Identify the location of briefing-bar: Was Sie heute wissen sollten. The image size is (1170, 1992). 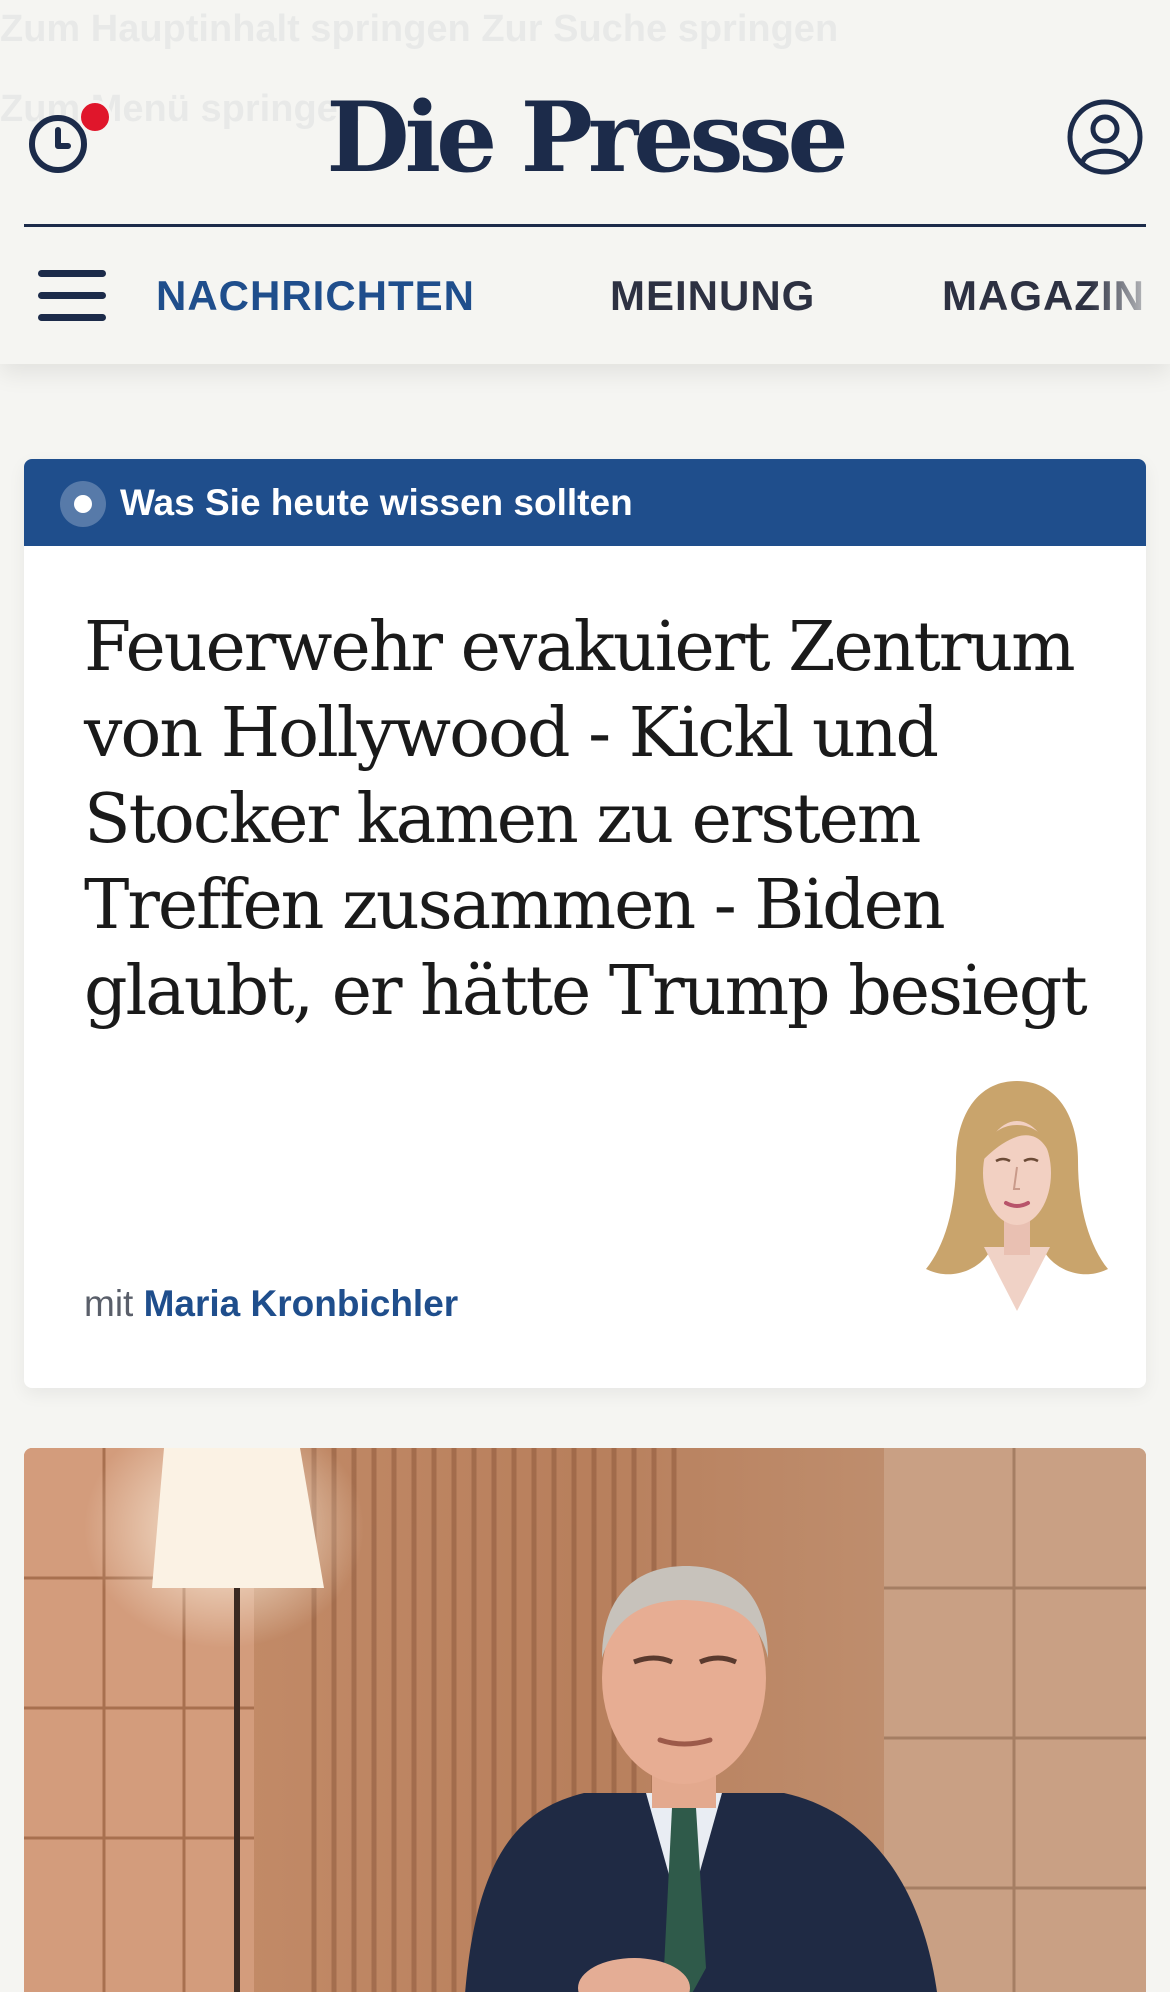
(585, 502).